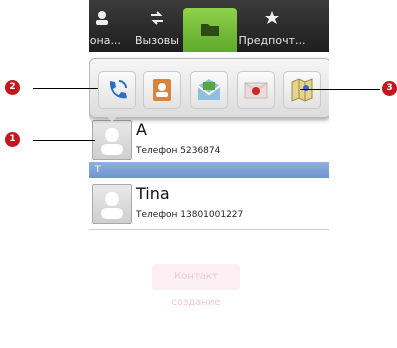 The image size is (397, 348). I want to click on contact-name: Tina, so click(153, 193).